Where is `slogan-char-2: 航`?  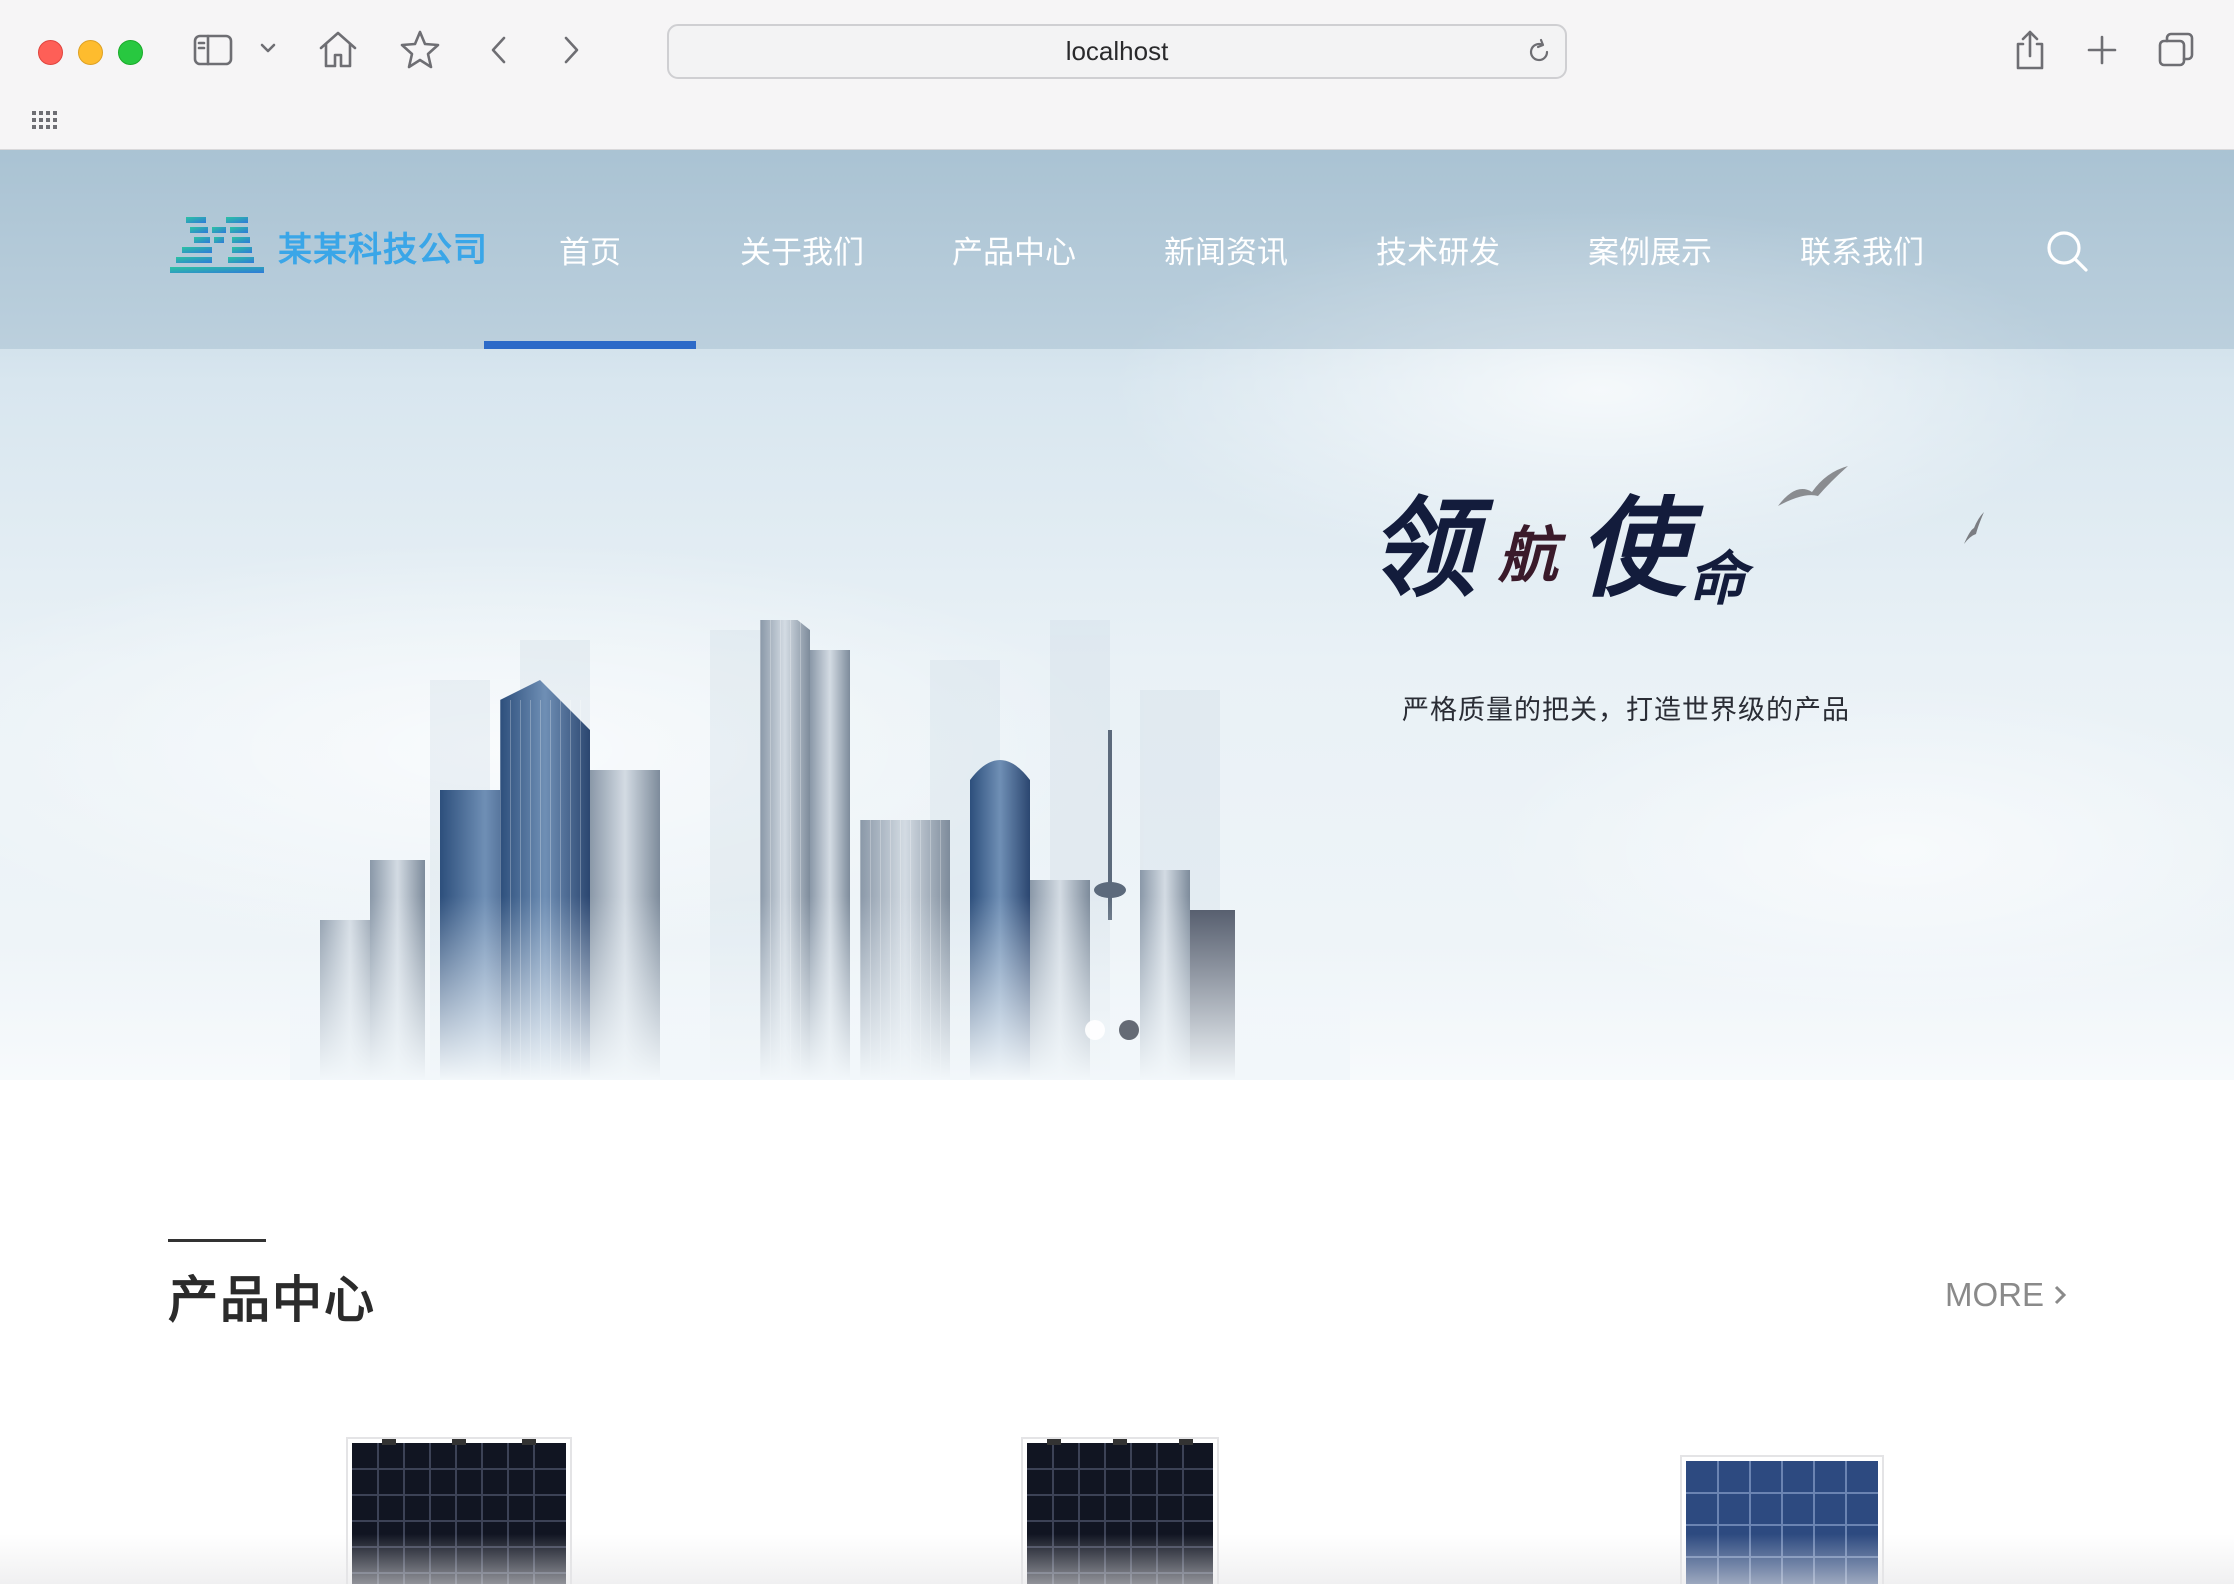 slogan-char-2: 航 is located at coordinates (1528, 556).